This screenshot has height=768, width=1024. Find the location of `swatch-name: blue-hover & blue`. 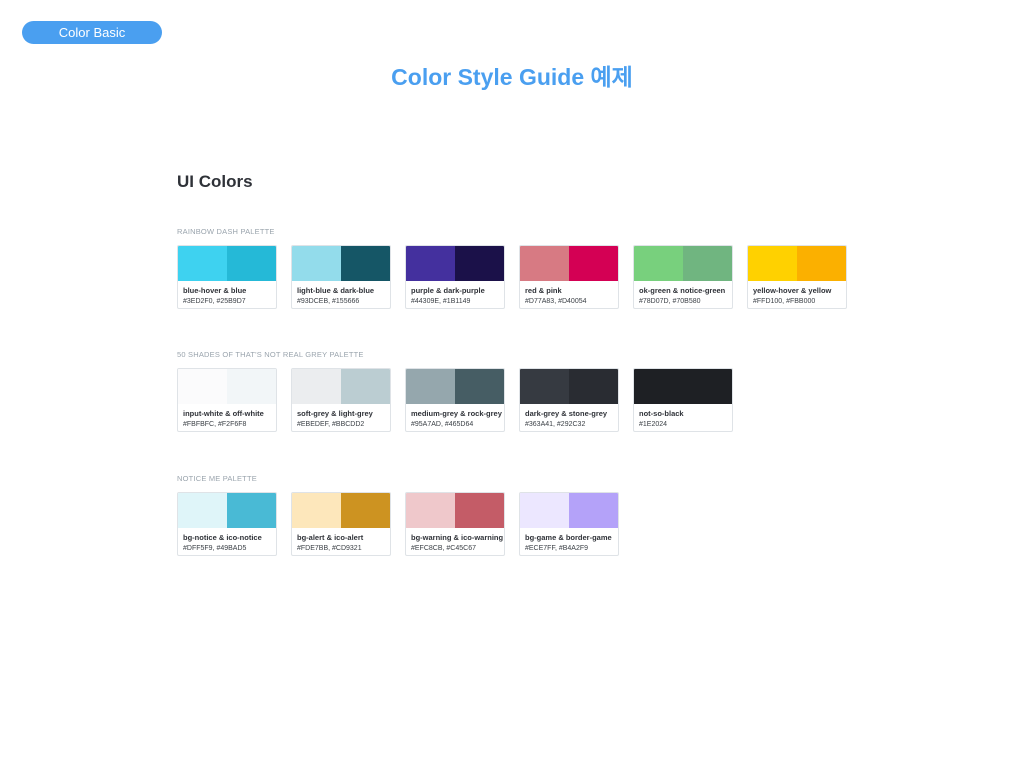

swatch-name: blue-hover & blue is located at coordinates (215, 290).